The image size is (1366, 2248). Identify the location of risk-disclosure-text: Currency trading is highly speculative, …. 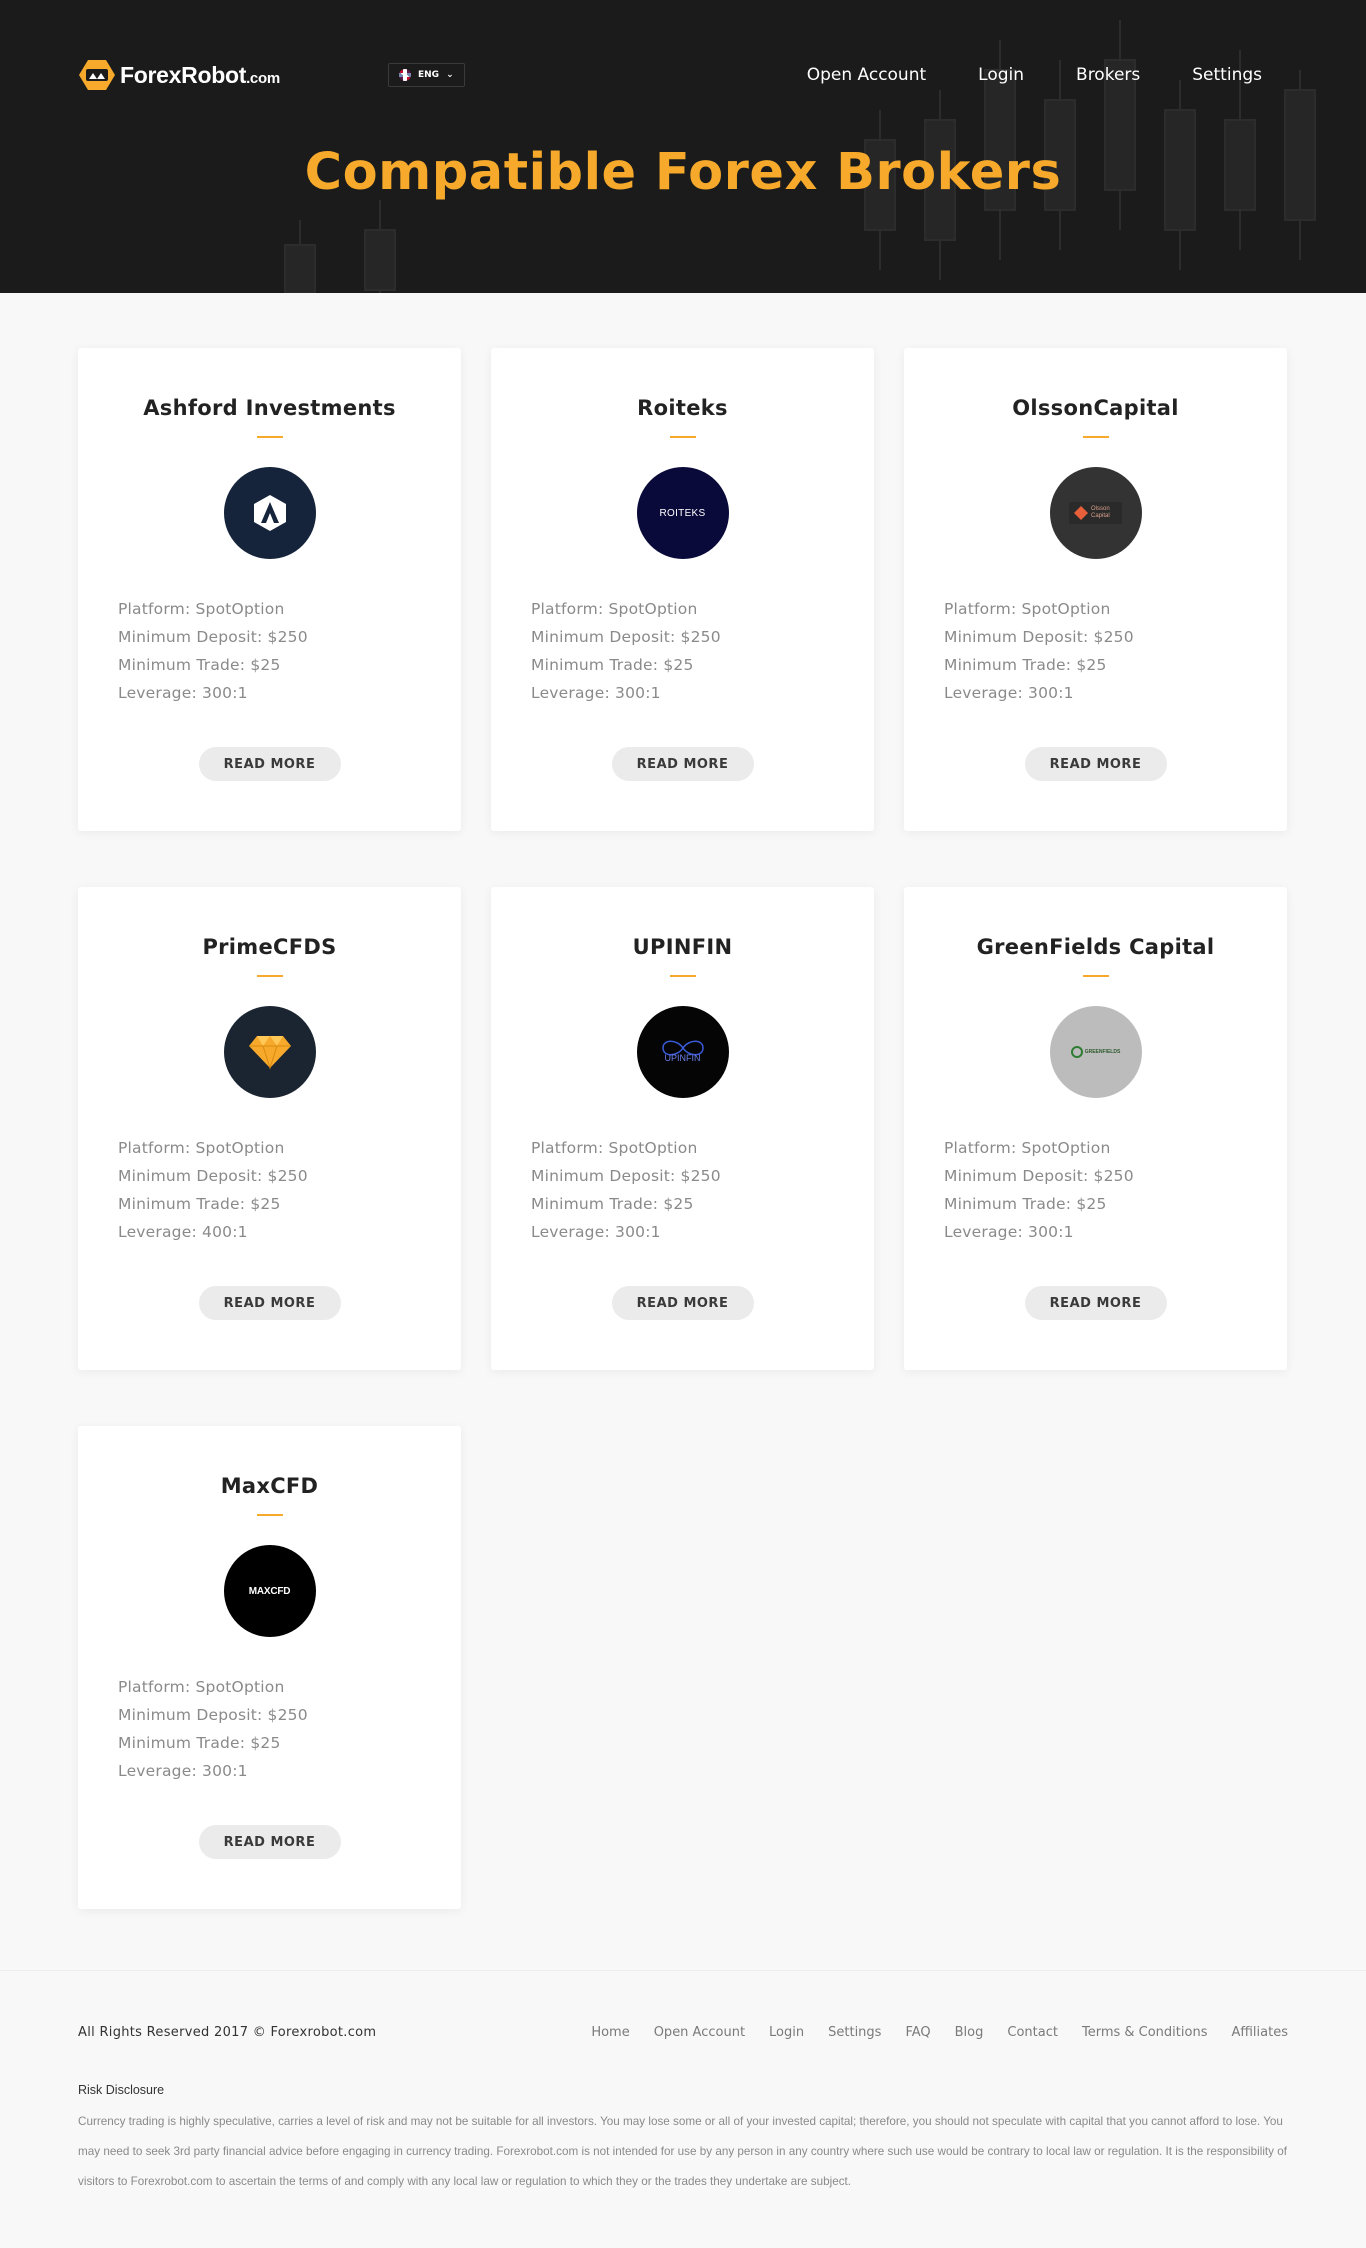
(683, 2151).